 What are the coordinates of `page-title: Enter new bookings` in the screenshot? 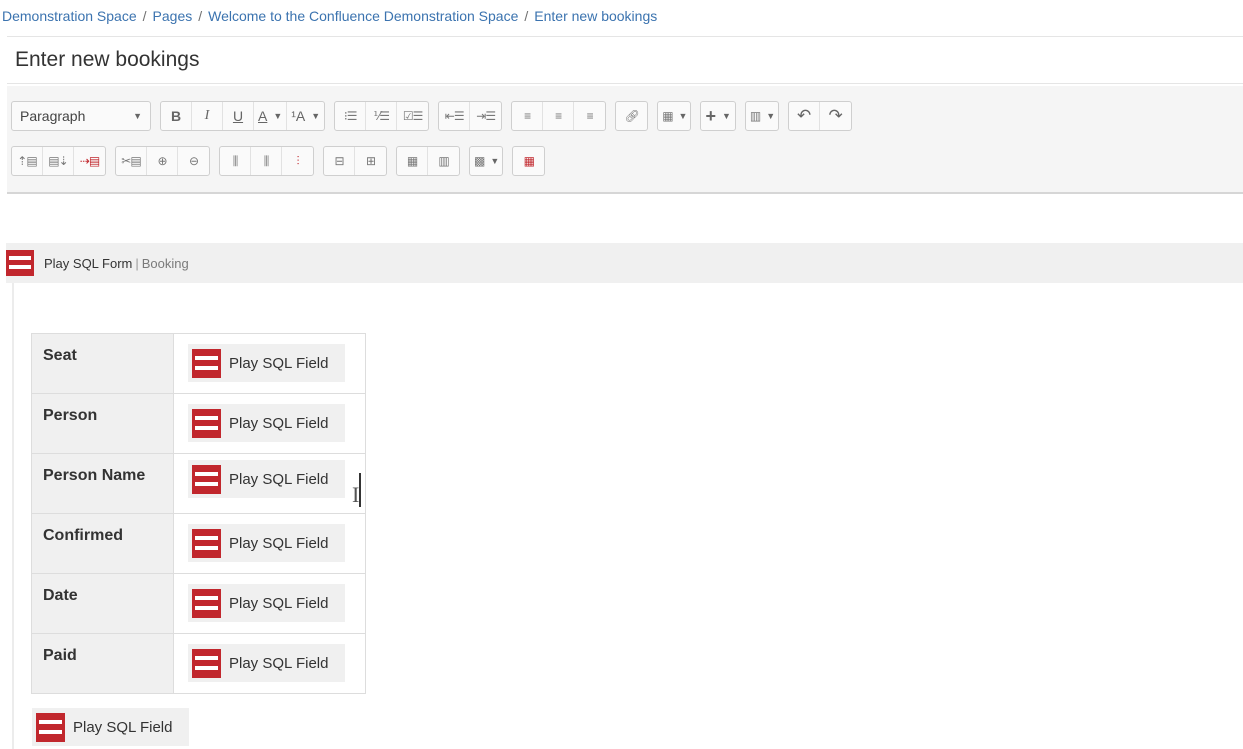 It's located at (107, 59).